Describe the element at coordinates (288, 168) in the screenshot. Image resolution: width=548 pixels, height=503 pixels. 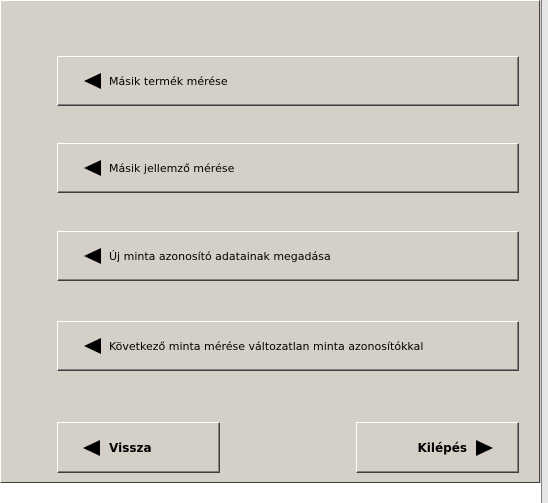
I see `measure-other-characteristic-button: Másik jellemző mérése` at that location.